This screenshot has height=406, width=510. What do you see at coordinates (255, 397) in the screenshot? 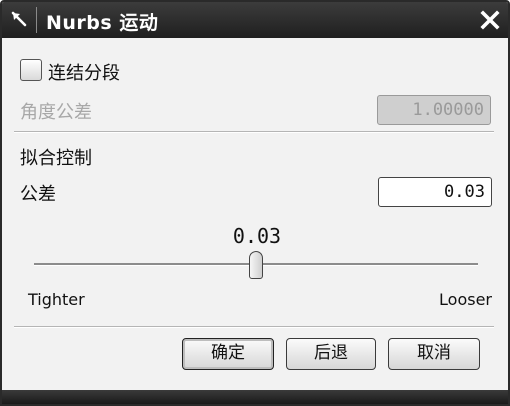
I see `bottom-bar` at bounding box center [255, 397].